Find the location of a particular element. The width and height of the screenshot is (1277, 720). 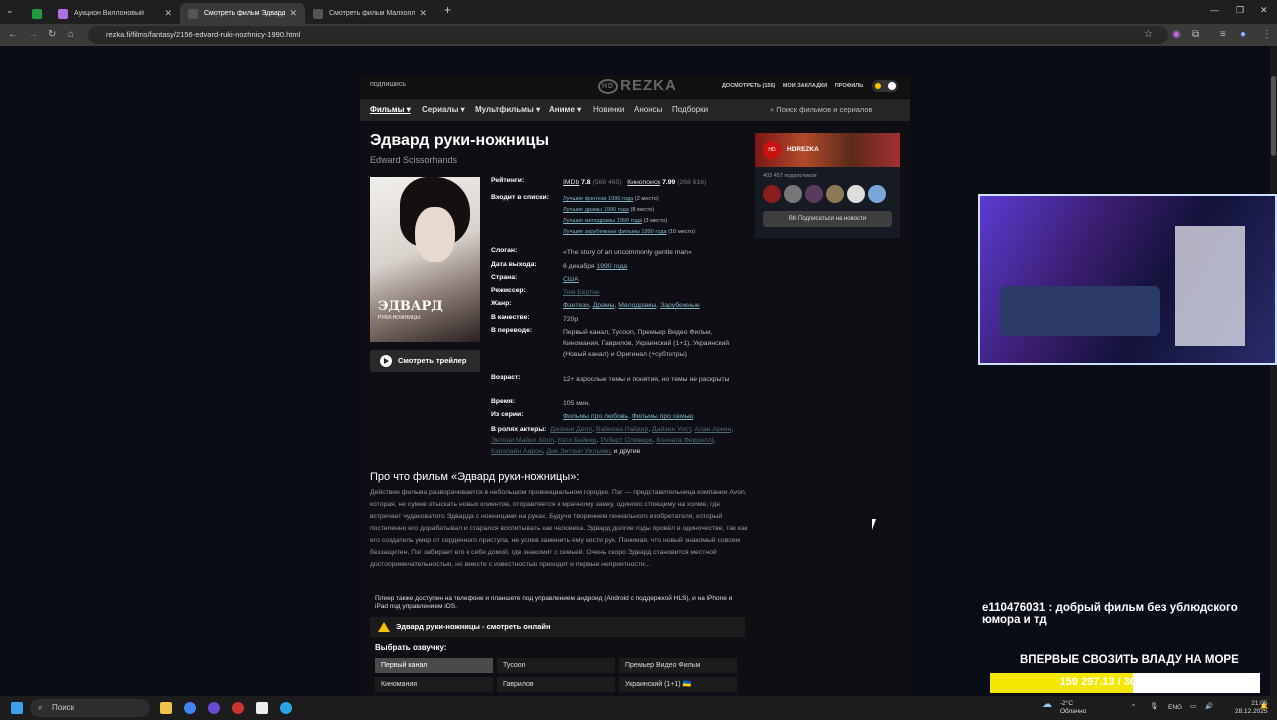

continue-link: ДОСМОТРЕТЬ (156) is located at coordinates (748, 86).